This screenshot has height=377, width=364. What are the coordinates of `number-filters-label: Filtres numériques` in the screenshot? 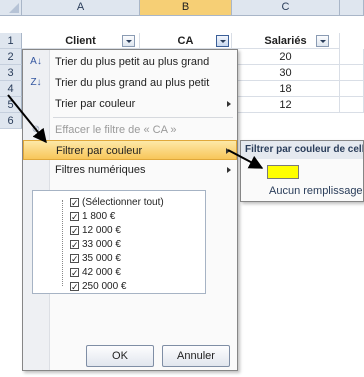 It's located at (100, 170).